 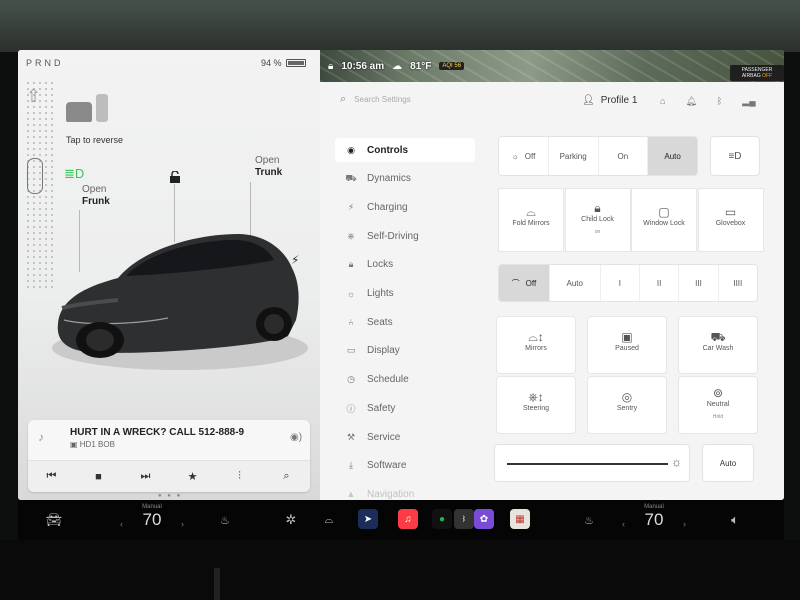 I want to click on sidebar-item-dynamics: ⛟ Dynamics, so click(x=405, y=179).